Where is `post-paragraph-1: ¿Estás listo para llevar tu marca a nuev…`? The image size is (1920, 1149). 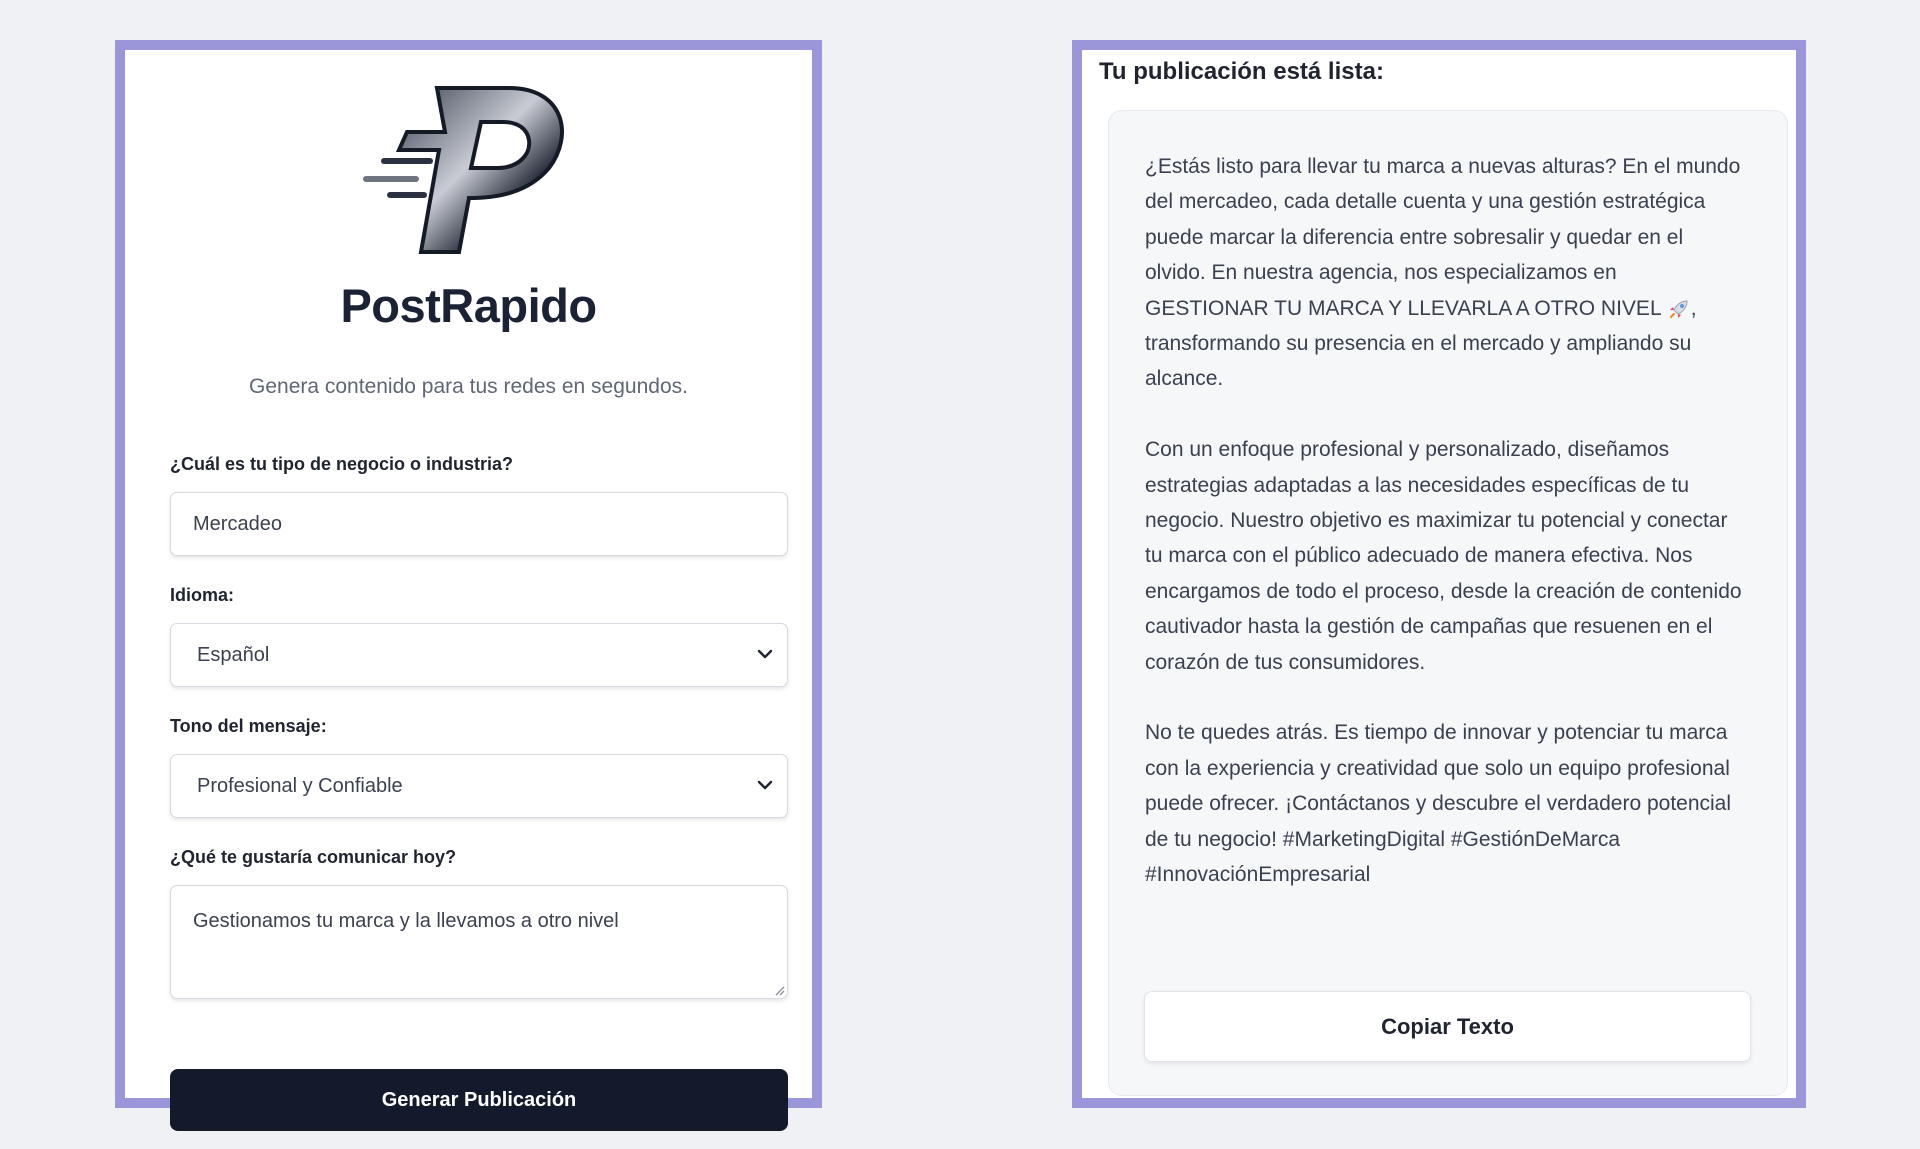 post-paragraph-1: ¿Estás listo para llevar tu marca a nuev… is located at coordinates (1445, 273).